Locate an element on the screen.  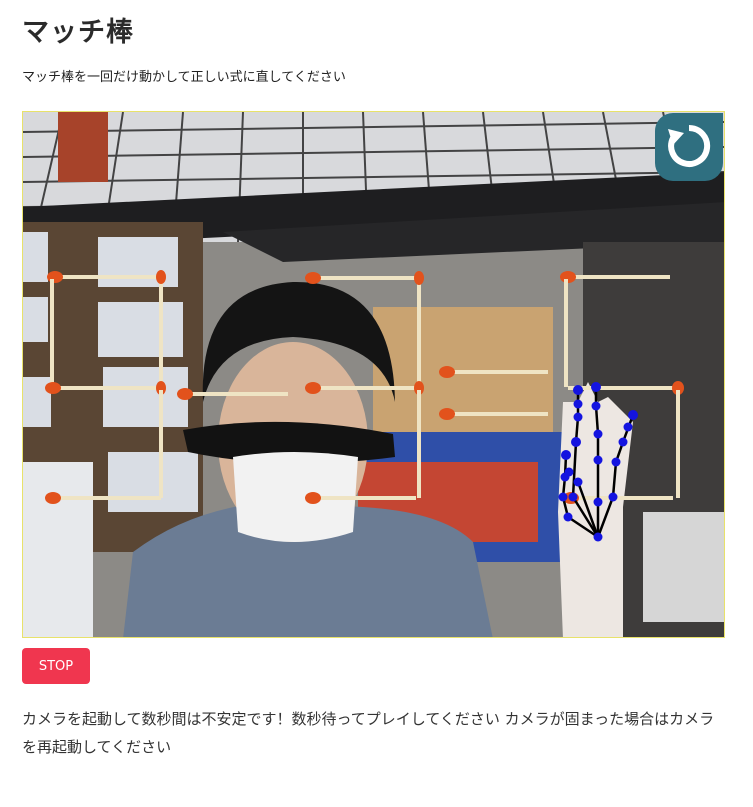
refresh-icon is located at coordinates (689, 145).